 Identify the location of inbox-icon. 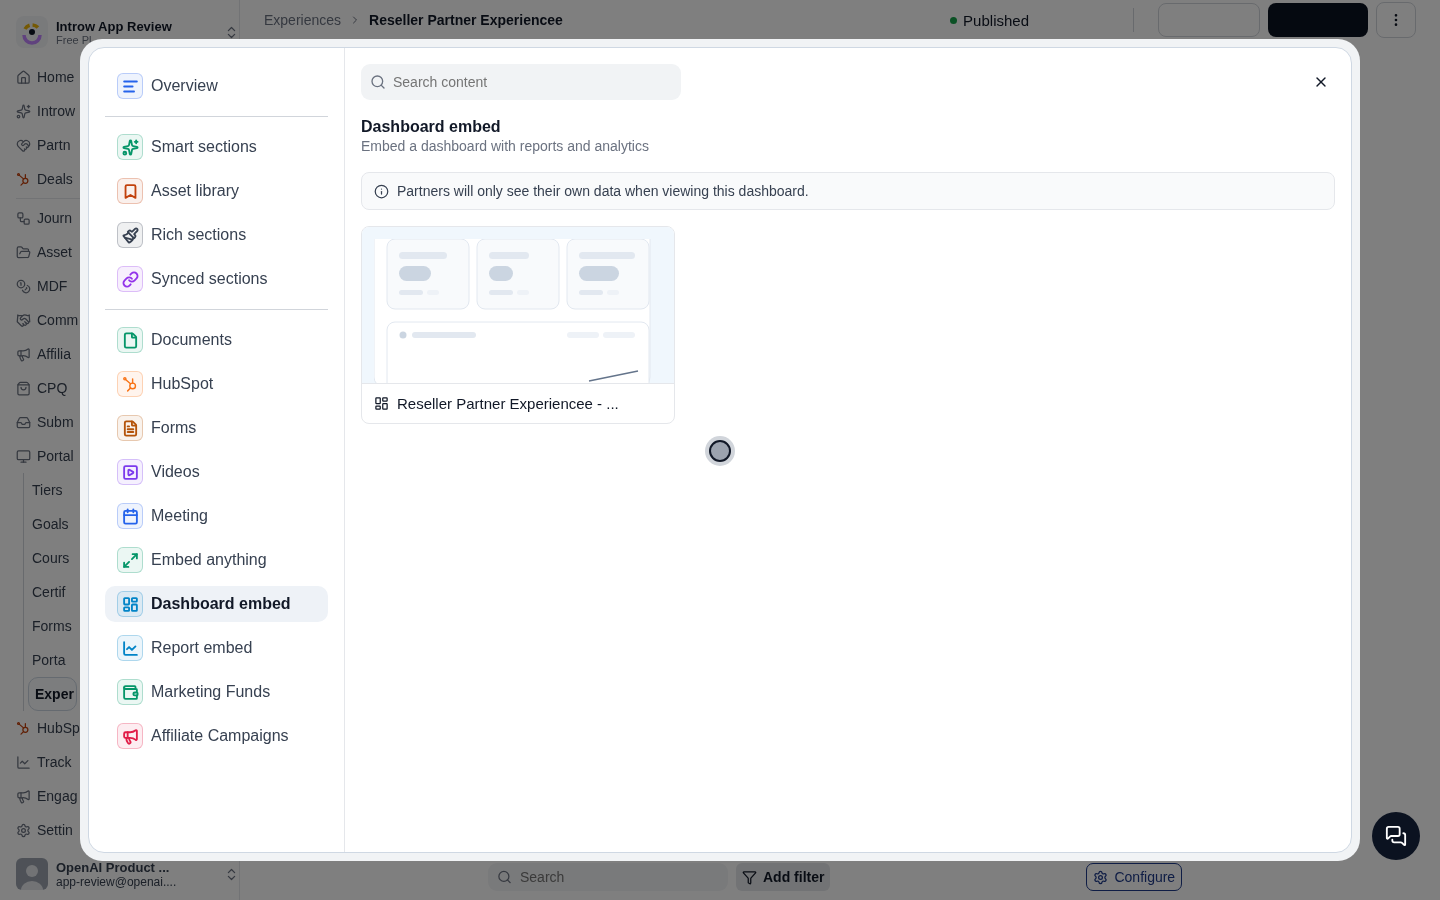
(23, 422).